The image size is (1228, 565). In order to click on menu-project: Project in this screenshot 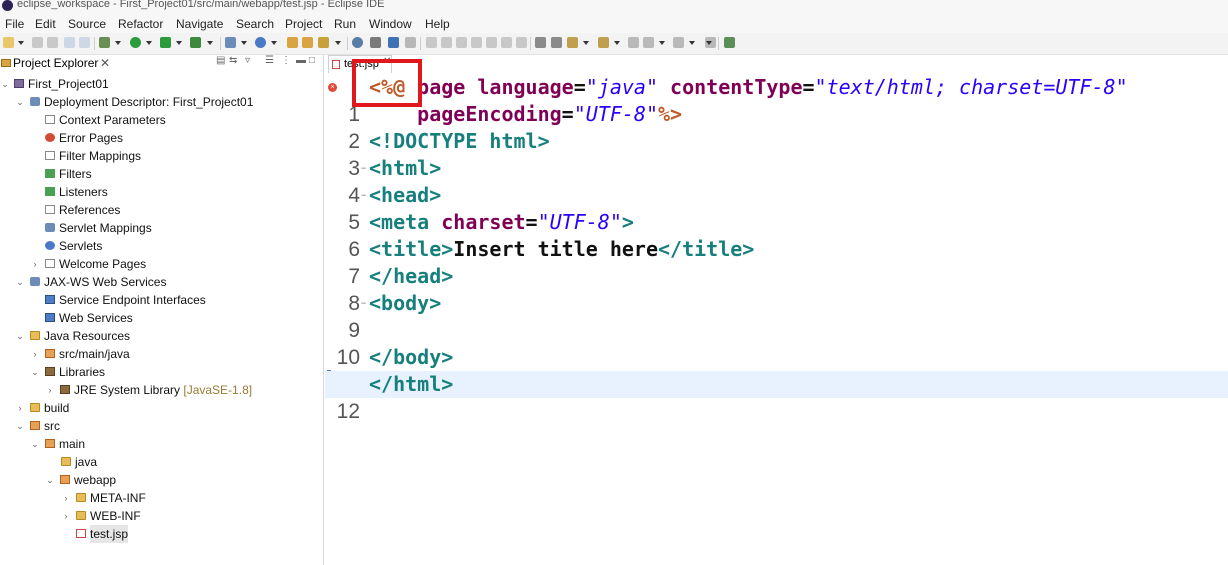, I will do `click(303, 24)`.